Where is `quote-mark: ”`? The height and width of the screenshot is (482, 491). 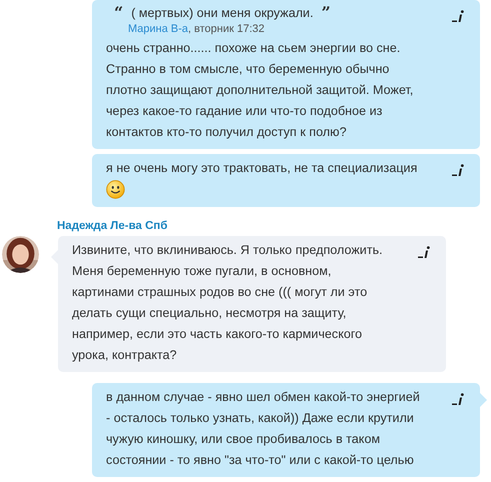 quote-mark: ” is located at coordinates (326, 13).